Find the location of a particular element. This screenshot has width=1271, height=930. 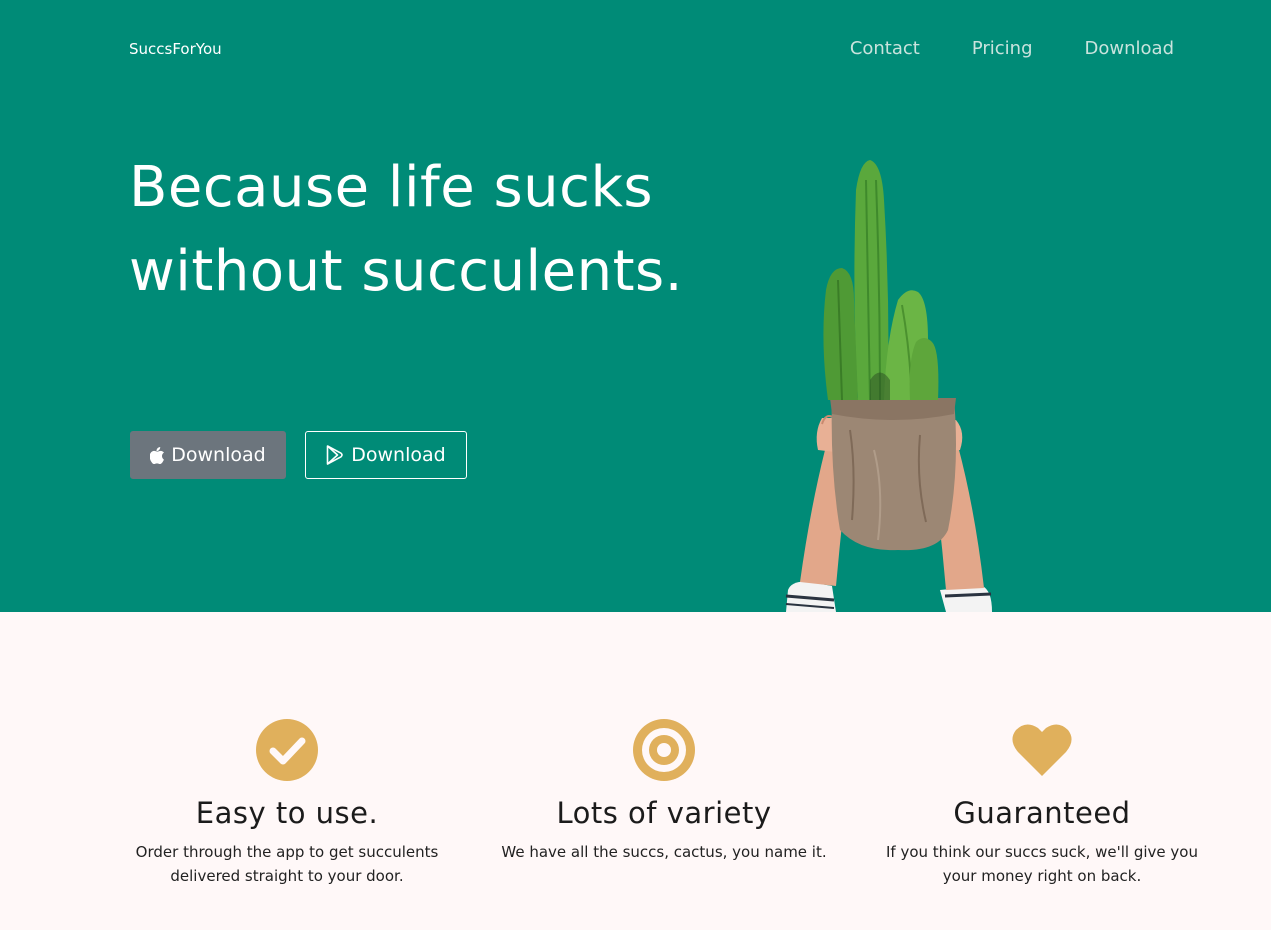

hero-headline: Because life sucks without succulents. is located at coordinates (406, 229).